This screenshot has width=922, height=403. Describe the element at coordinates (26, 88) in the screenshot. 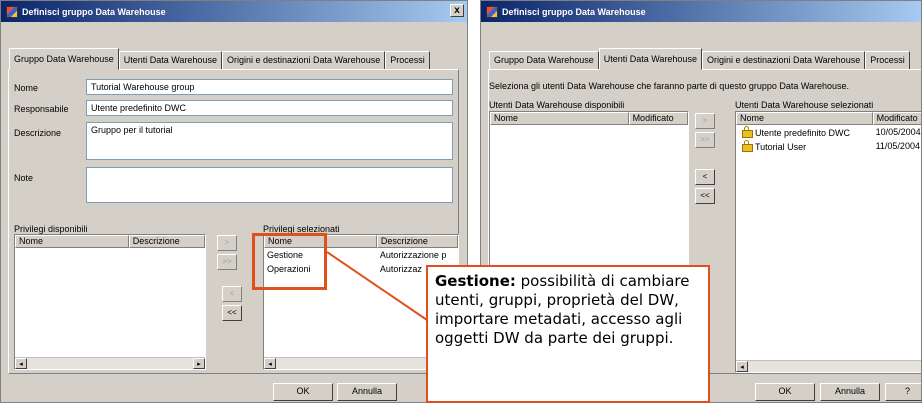

I see `name-label: Nome` at that location.